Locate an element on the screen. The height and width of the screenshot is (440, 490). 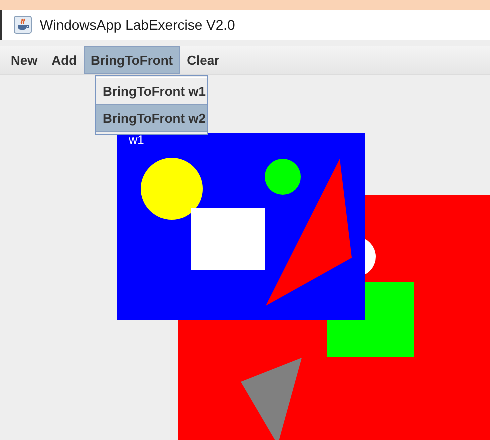
menu-item: BringToFront w2 is located at coordinates (151, 118).